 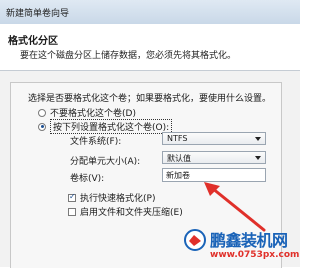 I want to click on volume-label-value: 新加卷, so click(x=178, y=175).